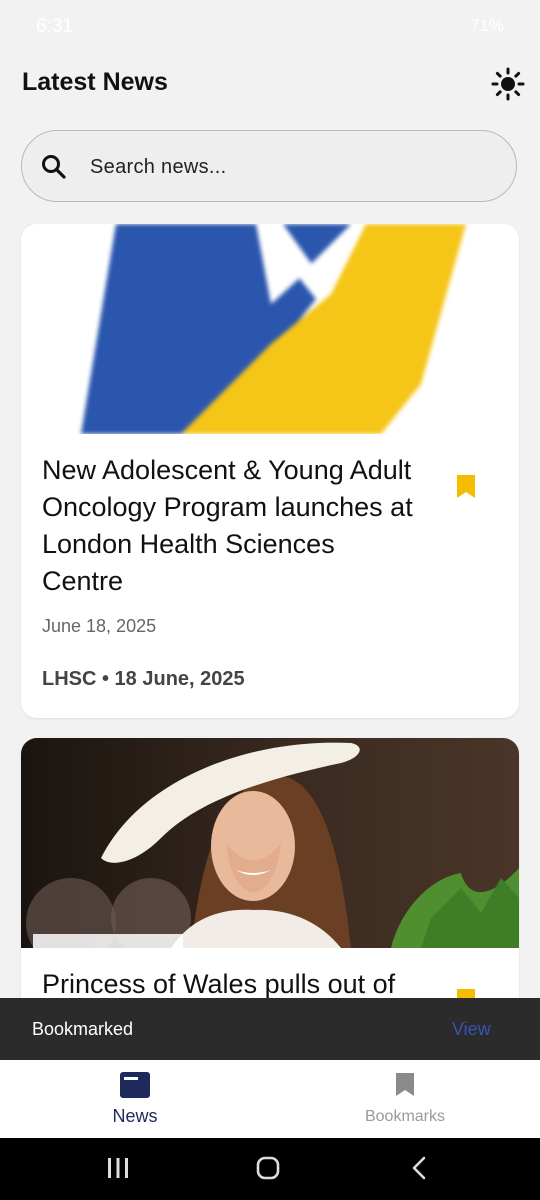  What do you see at coordinates (135, 1116) in the screenshot?
I see `nav-label-news: News` at bounding box center [135, 1116].